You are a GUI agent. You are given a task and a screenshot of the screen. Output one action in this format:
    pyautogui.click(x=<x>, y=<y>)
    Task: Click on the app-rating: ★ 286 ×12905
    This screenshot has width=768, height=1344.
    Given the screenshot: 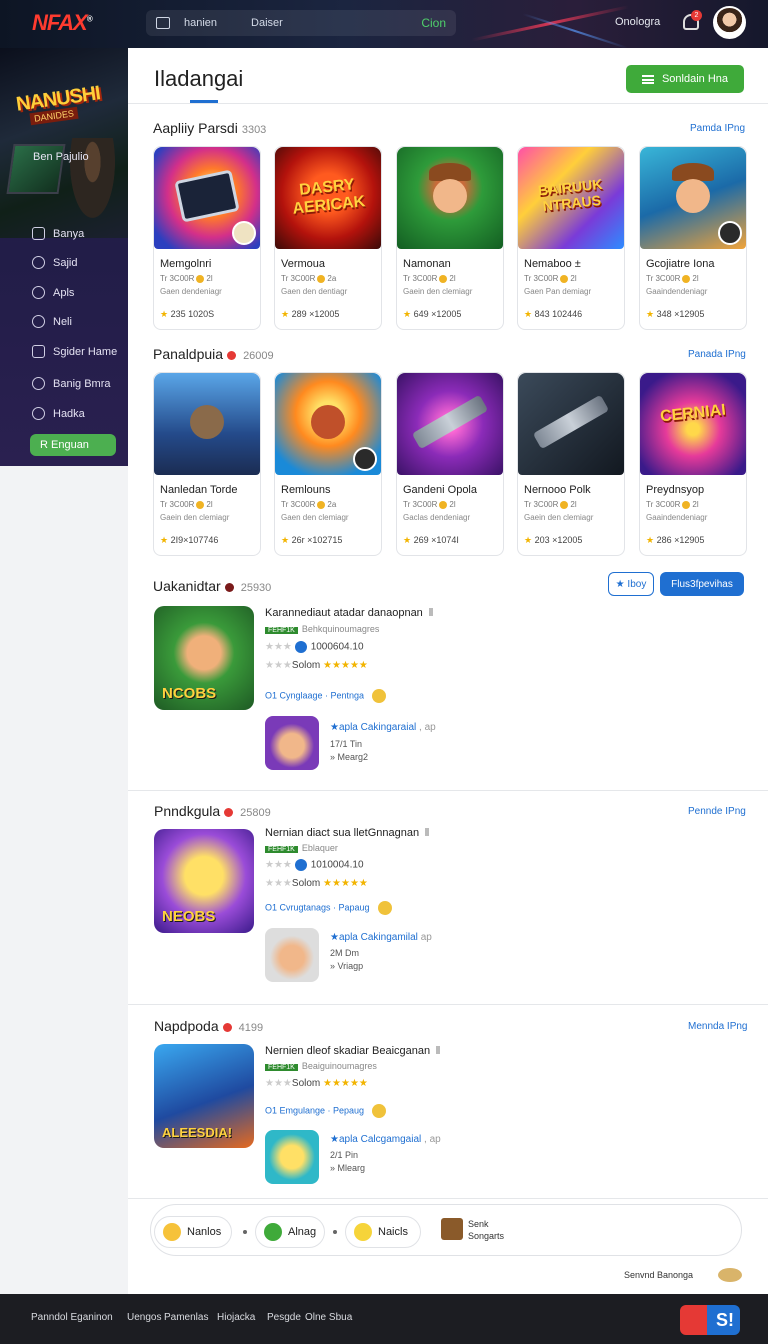 What is the action you would take?
    pyautogui.click(x=675, y=540)
    